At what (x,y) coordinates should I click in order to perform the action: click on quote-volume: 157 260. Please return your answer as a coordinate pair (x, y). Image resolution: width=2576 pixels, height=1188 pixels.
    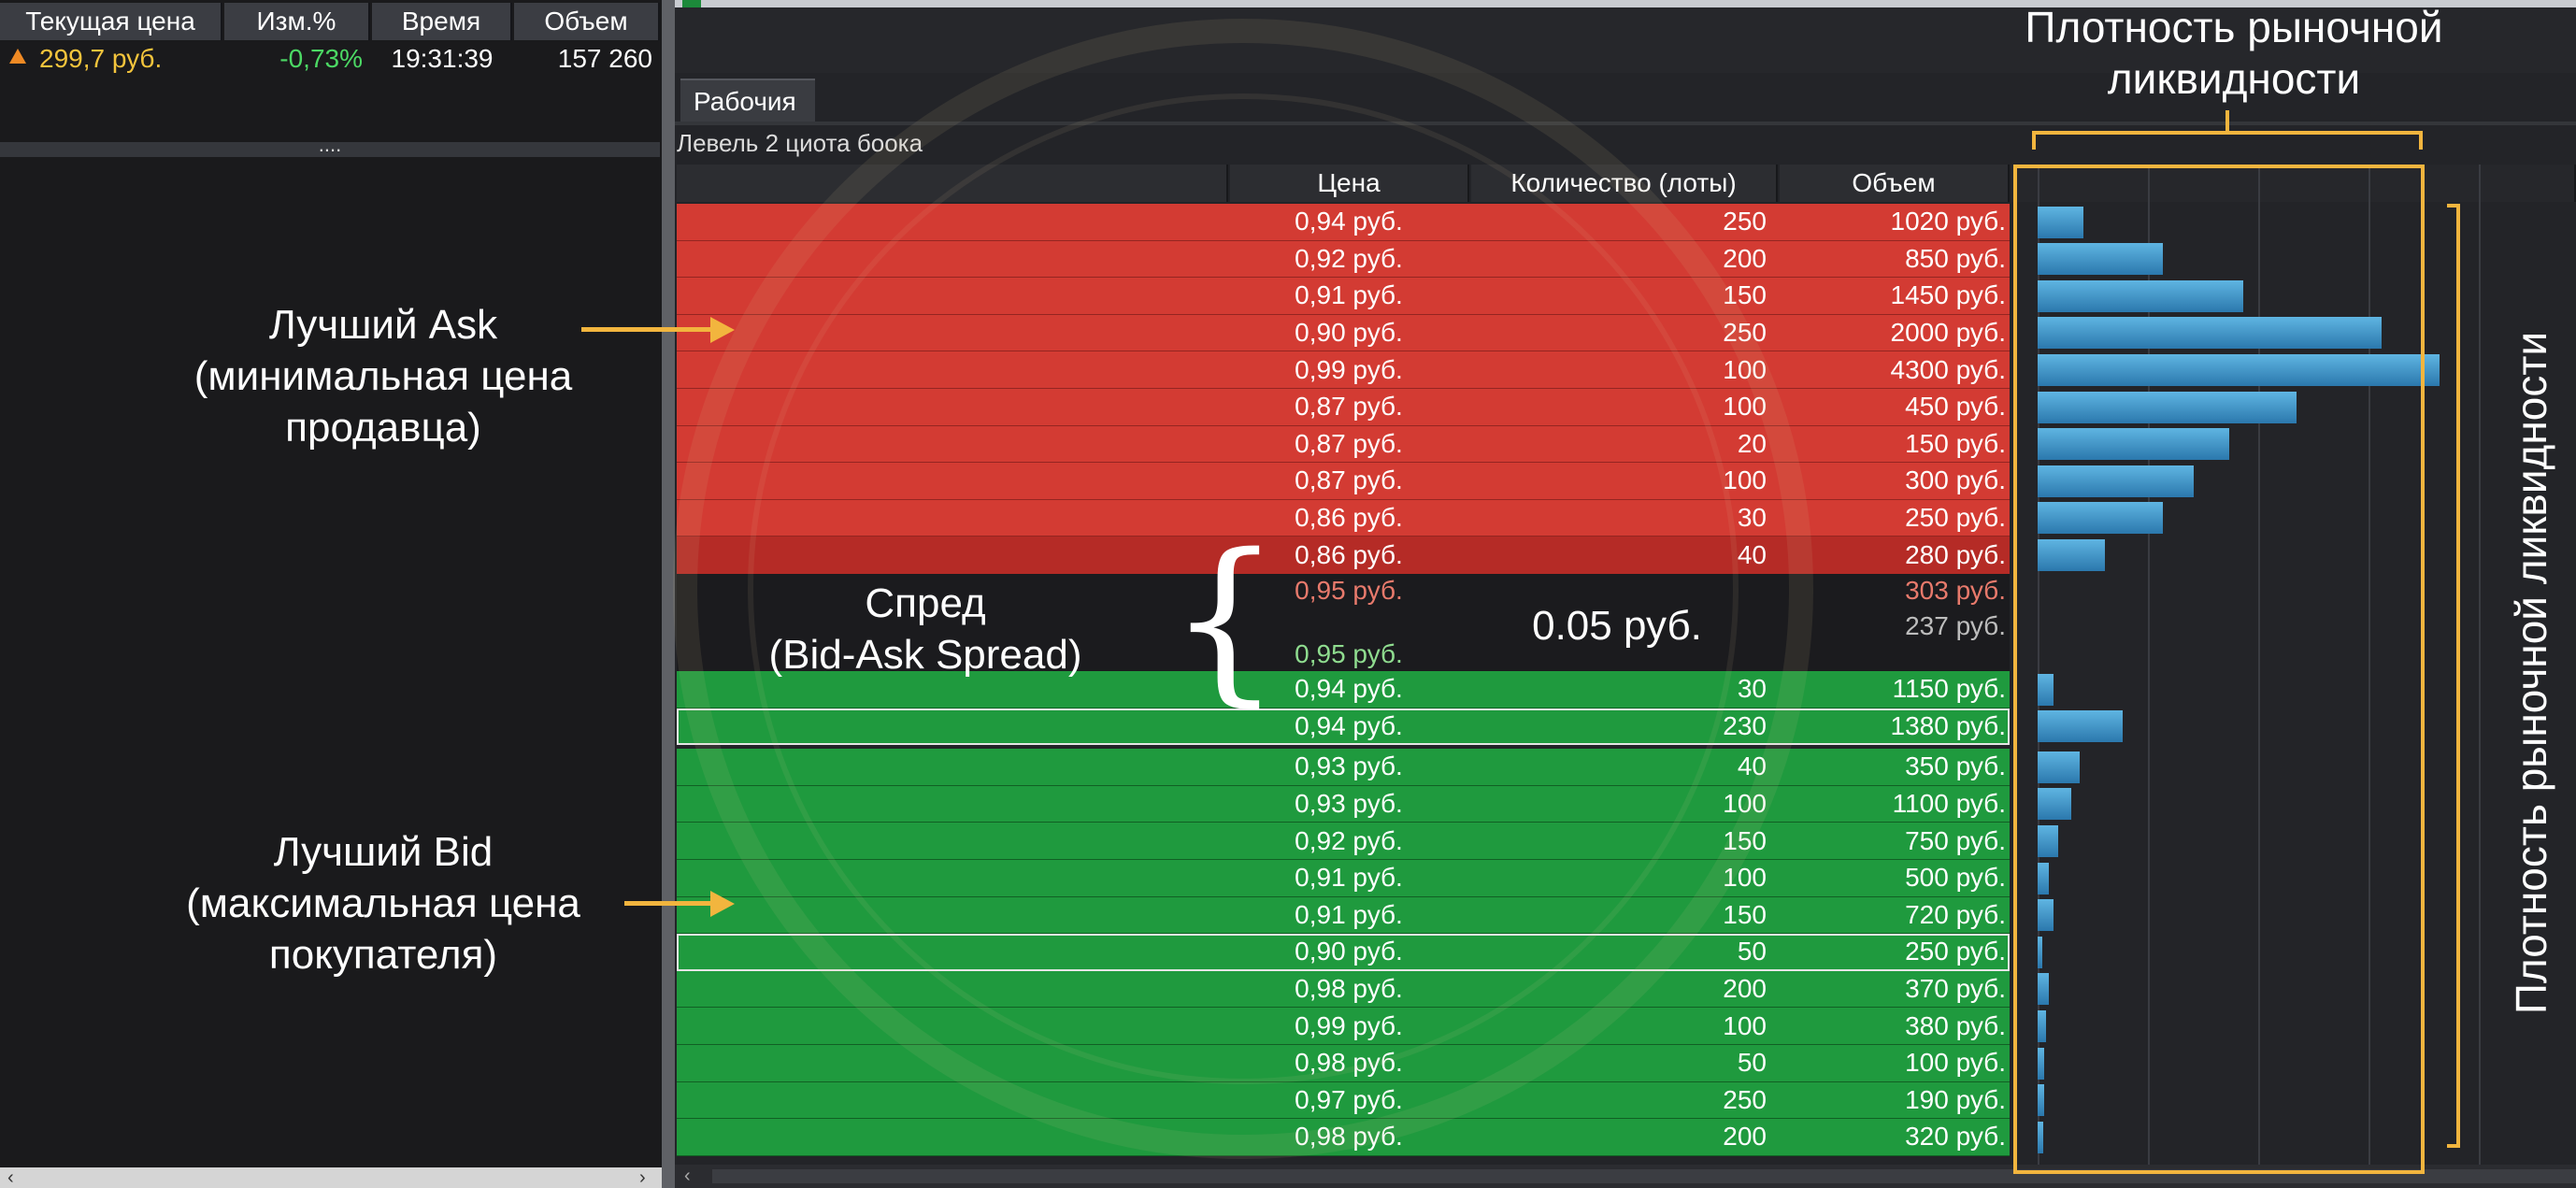
    Looking at the image, I should click on (604, 58).